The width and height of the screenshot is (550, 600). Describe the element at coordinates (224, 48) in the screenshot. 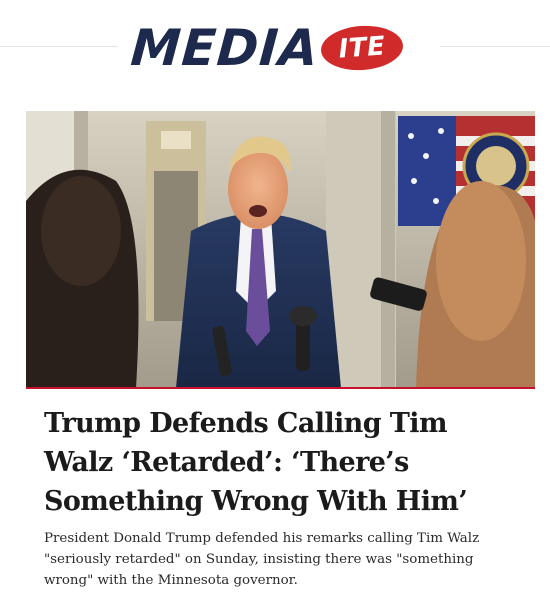

I see `logo-wordmark: MEDIA` at that location.